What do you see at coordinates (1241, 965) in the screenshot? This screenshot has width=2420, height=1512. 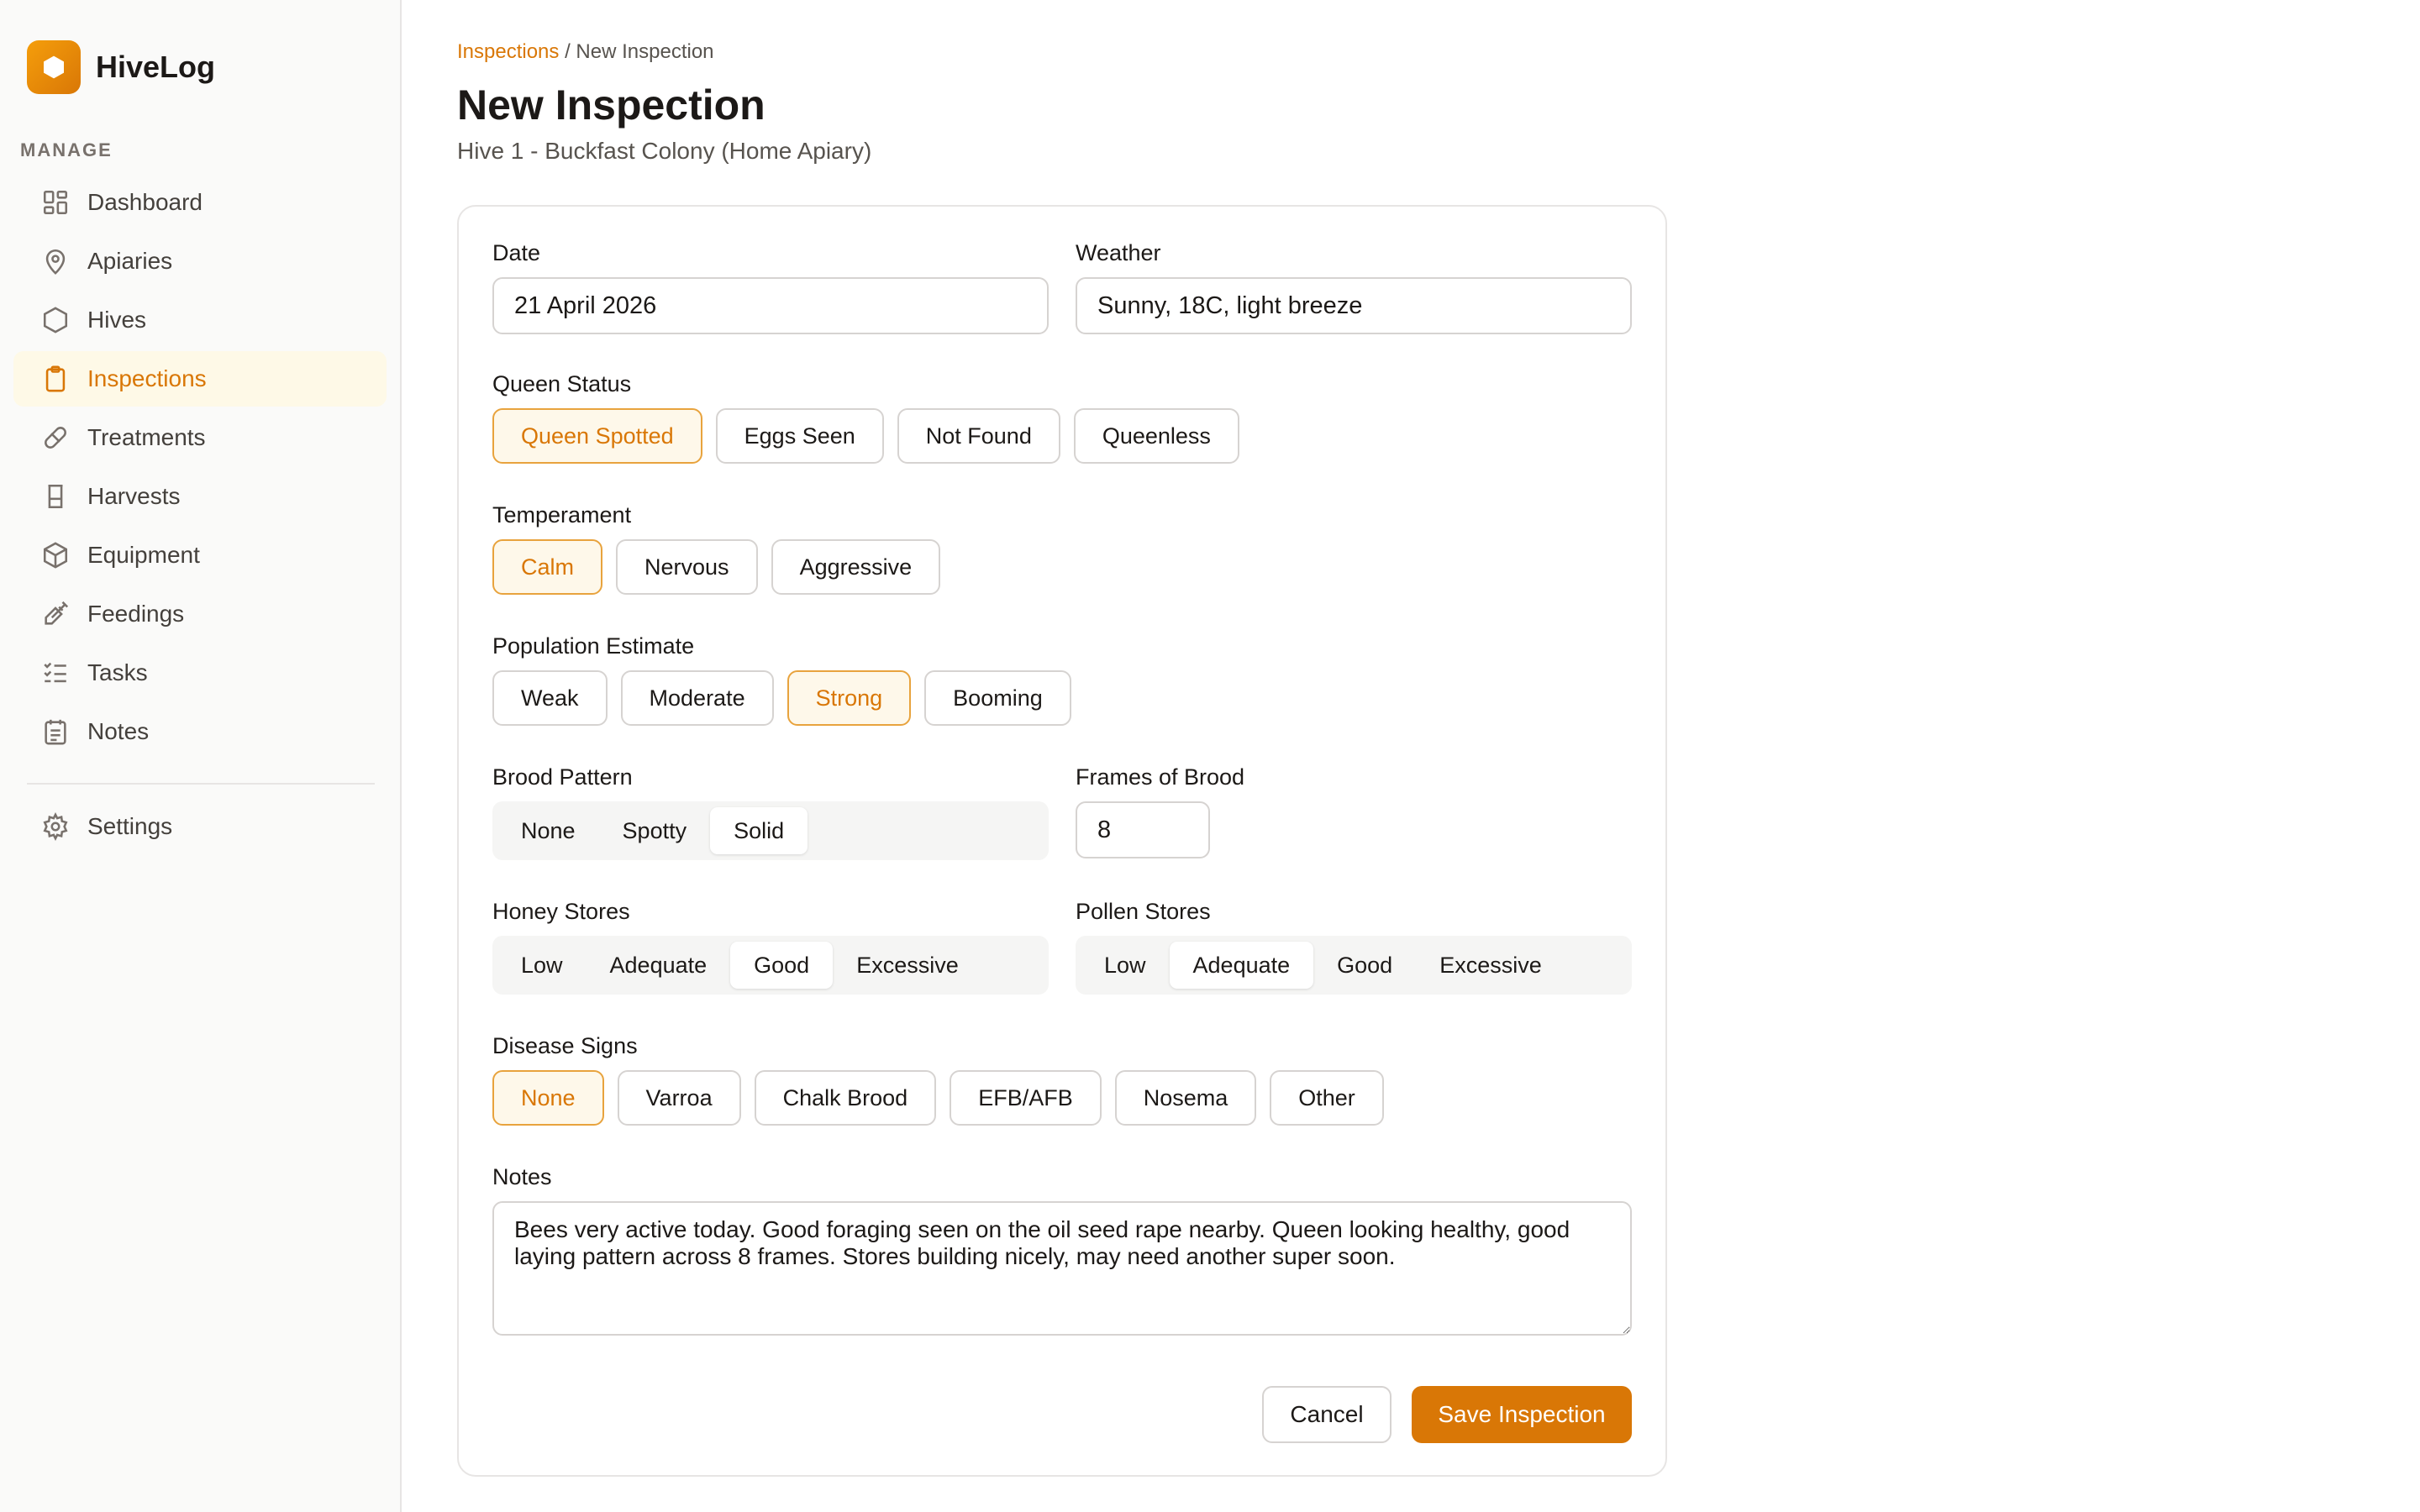 I see `pollen-stores-option-adequate: Adequate` at bounding box center [1241, 965].